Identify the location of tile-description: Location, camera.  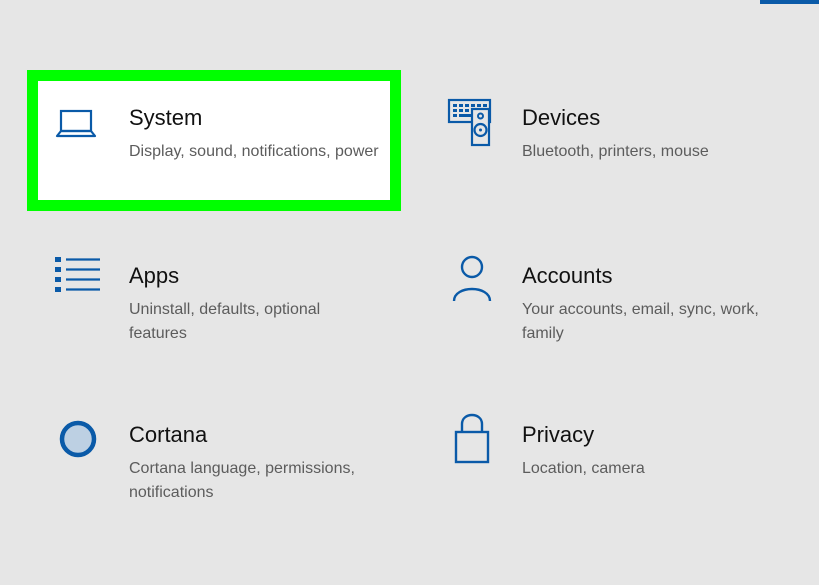
(583, 468).